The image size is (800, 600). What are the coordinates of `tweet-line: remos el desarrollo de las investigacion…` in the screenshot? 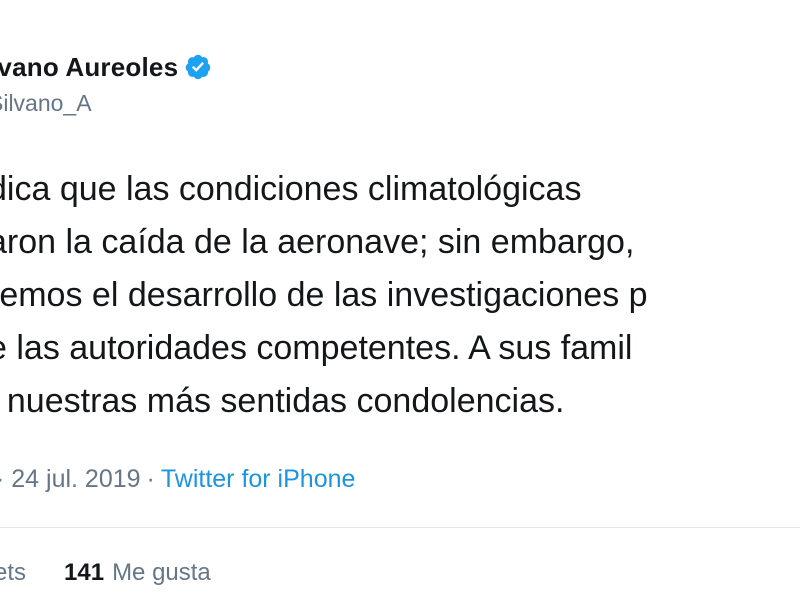 It's located at (324, 295).